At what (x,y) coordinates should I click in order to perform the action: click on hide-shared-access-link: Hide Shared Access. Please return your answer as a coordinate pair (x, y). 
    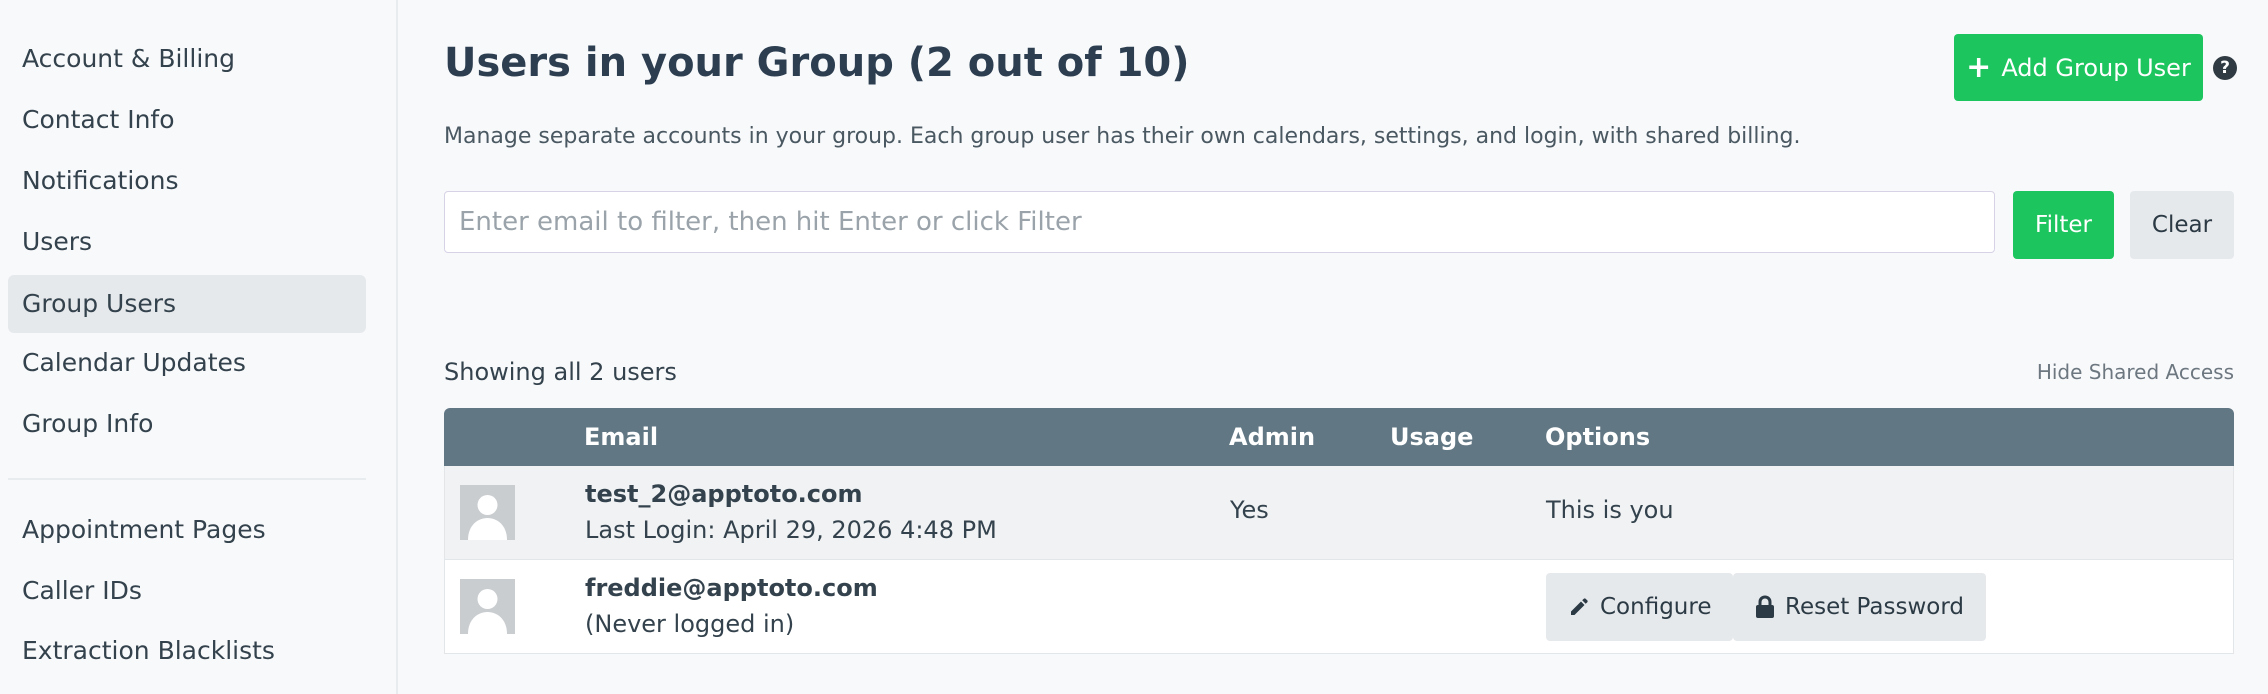
    Looking at the image, I should click on (2135, 372).